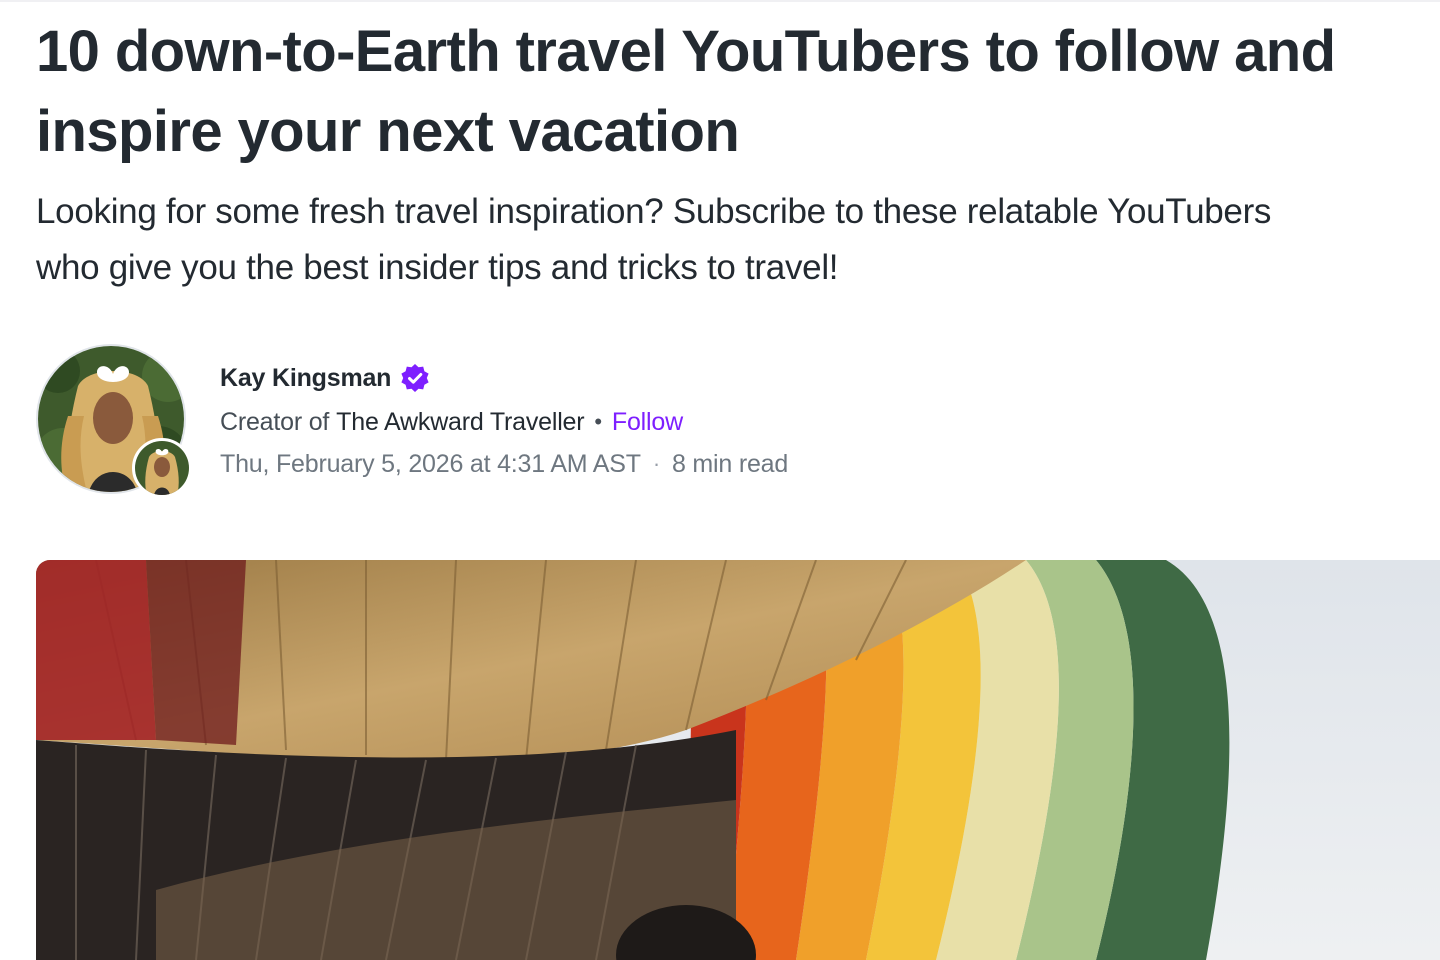  I want to click on headline-line-2: inspire your next vacation, so click(388, 131).